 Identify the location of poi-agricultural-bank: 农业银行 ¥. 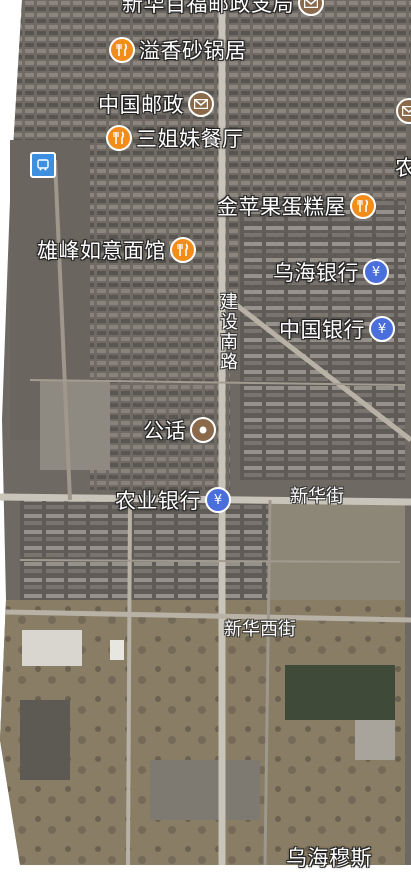
(173, 500).